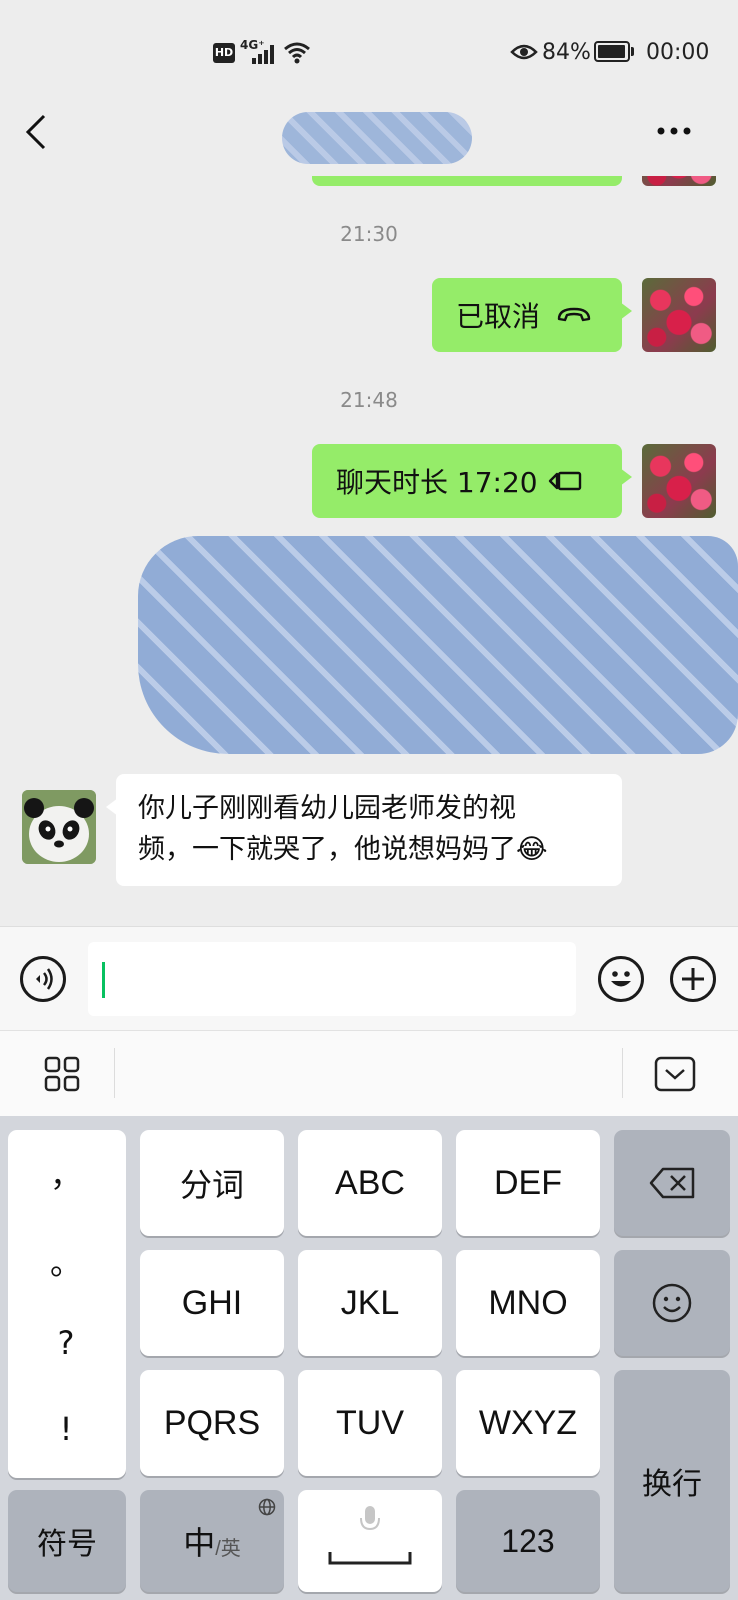 This screenshot has width=738, height=1600. I want to click on backspace-key, so click(672, 1183).